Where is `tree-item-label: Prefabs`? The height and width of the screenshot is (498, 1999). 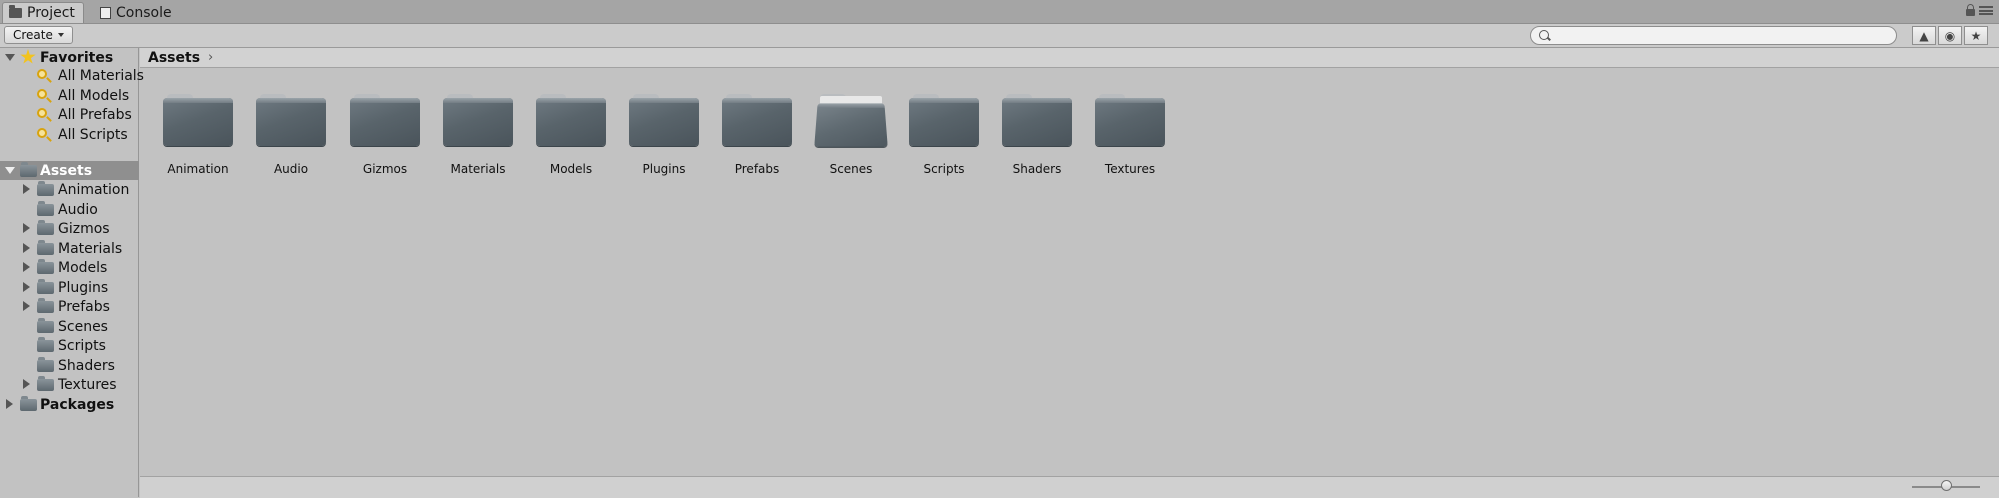
tree-item-label: Prefabs is located at coordinates (84, 306).